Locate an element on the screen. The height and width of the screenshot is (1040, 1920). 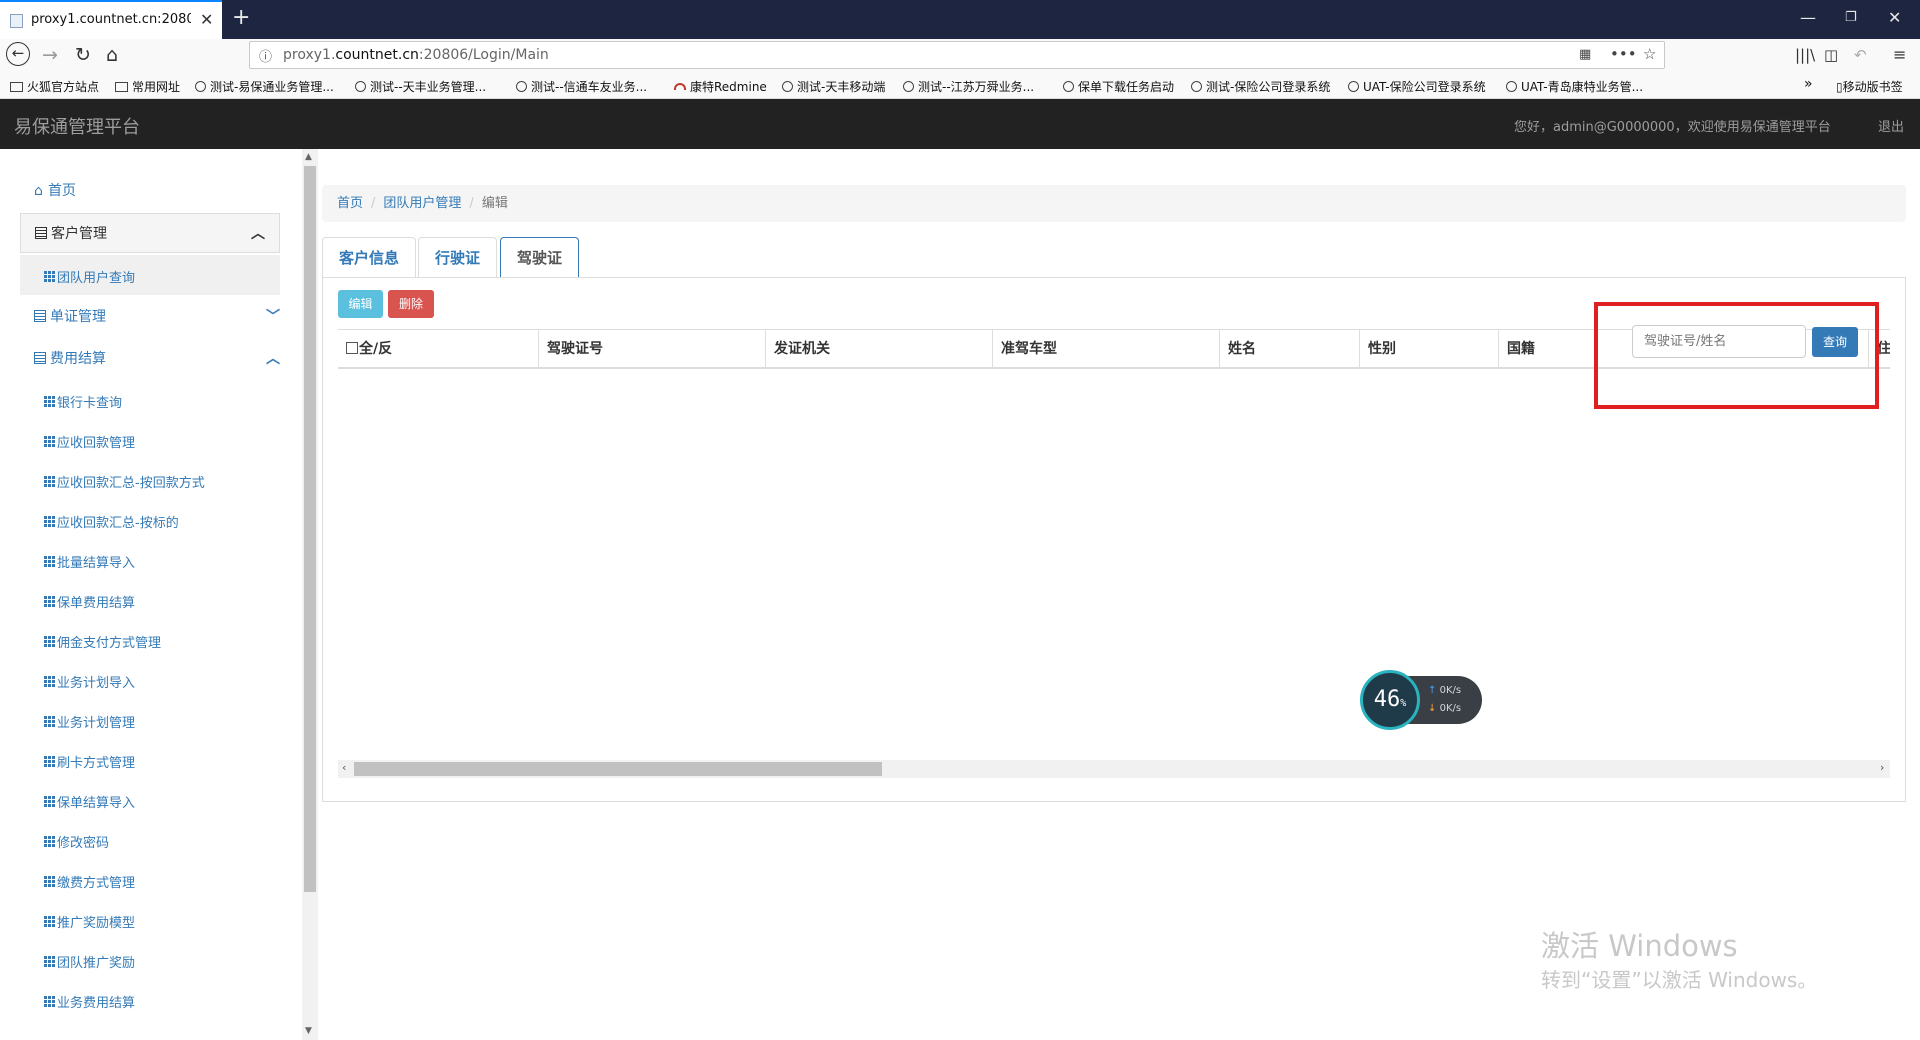
redmine-icon is located at coordinates (680, 86).